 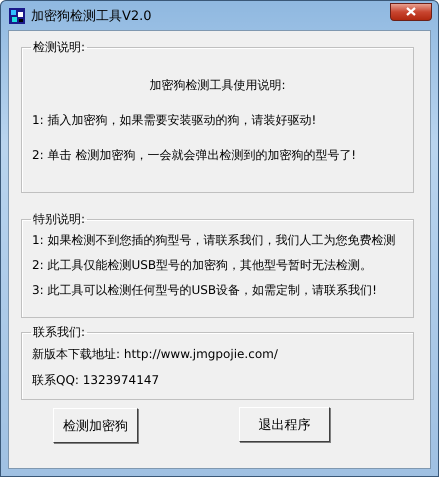 What do you see at coordinates (205, 290) in the screenshot?
I see `info-text: 3: 此工具可以检测任何型号的USB设备，如需定制，请联系我们!` at bounding box center [205, 290].